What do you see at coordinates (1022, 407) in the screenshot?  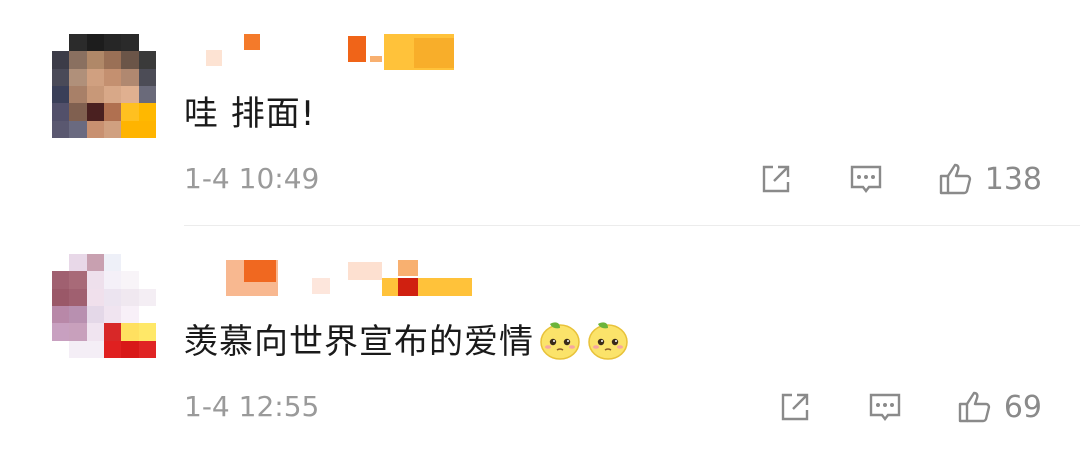 I see `like-count: 69` at bounding box center [1022, 407].